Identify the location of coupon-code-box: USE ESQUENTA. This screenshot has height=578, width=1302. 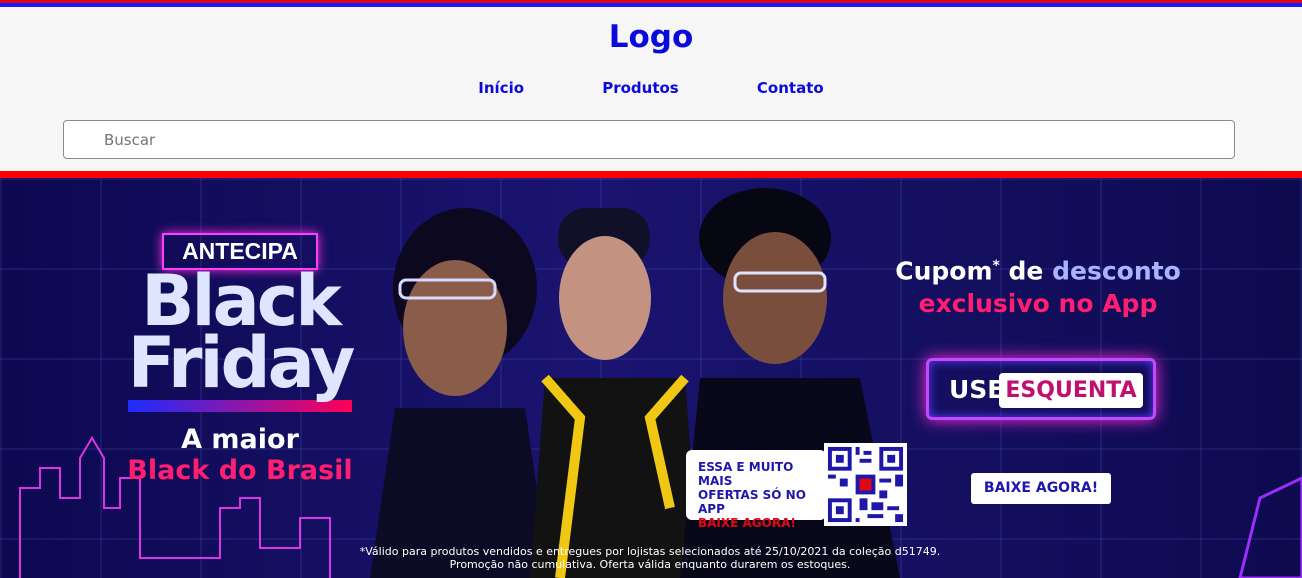
(1041, 389).